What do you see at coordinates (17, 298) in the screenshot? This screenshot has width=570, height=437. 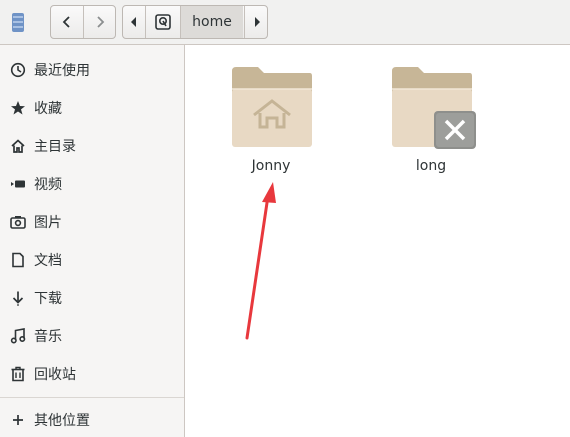 I see `download-icon` at bounding box center [17, 298].